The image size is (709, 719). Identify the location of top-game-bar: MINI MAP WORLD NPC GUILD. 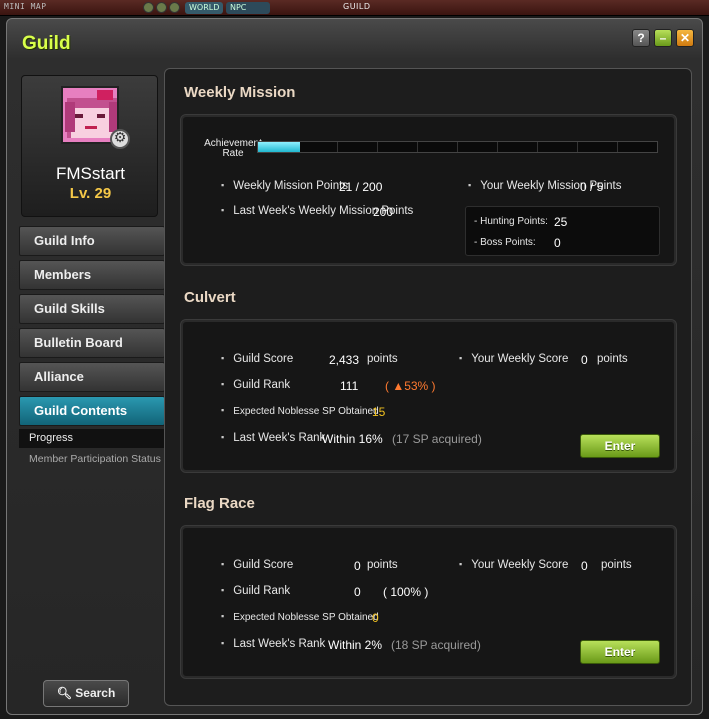
(354, 8).